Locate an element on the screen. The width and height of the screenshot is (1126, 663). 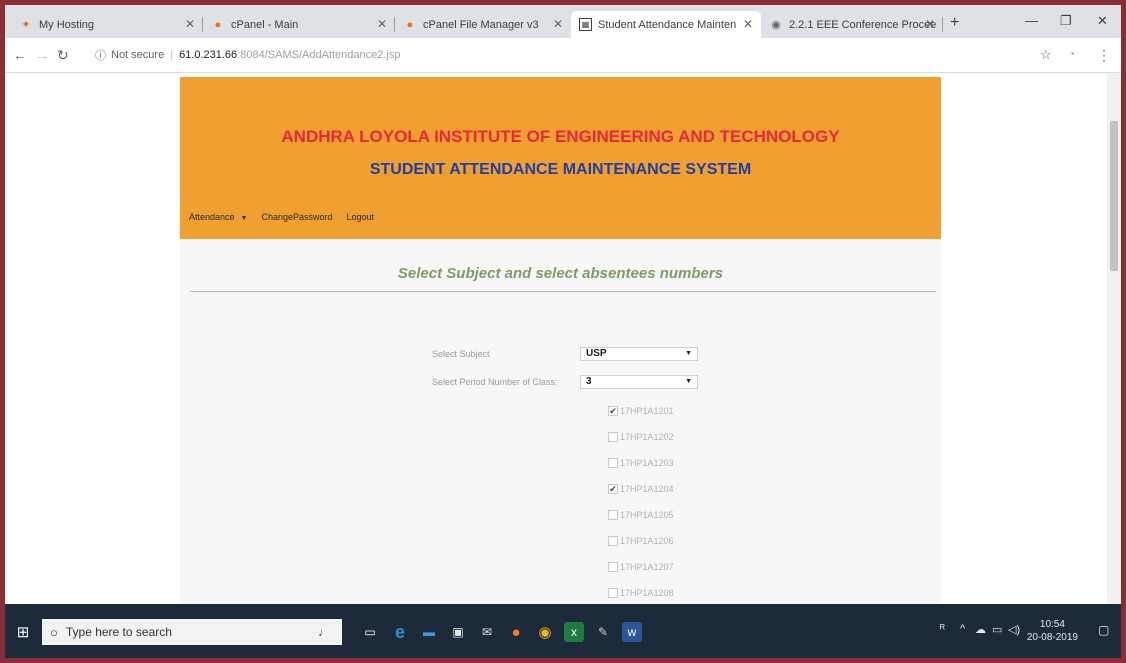
mail-icon: ✉ is located at coordinates (487, 632).